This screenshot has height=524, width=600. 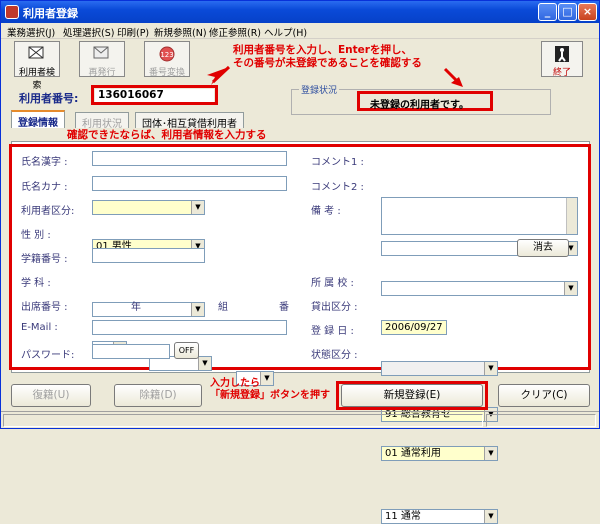 I want to click on status-category-select: 11 通常 ▼, so click(x=439, y=516).